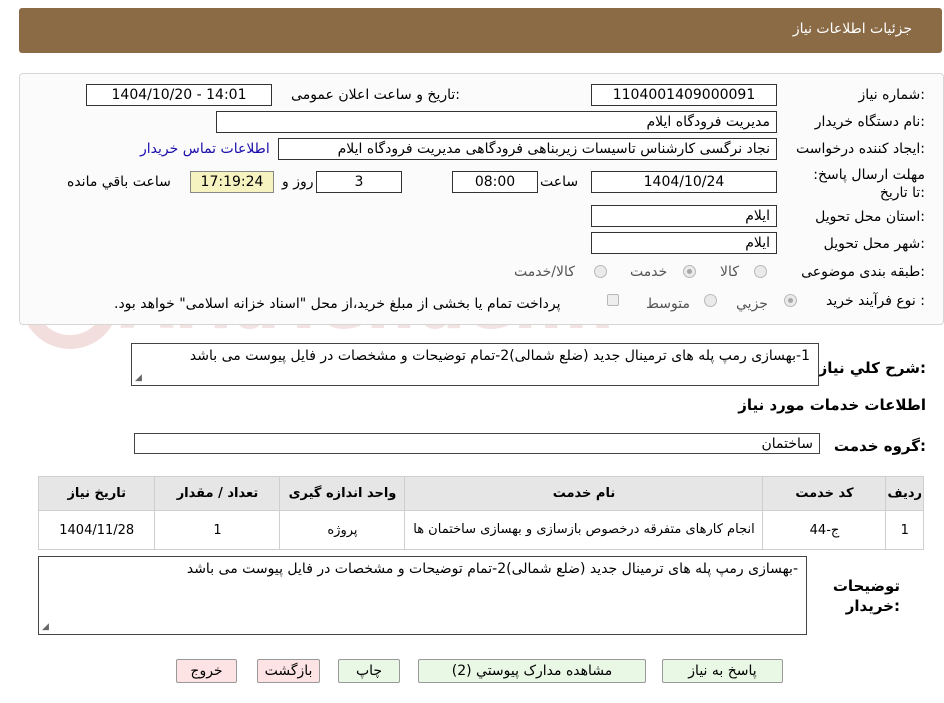 The width and height of the screenshot is (944, 703). I want to click on cell-need-date: 1404/11/28, so click(96, 530).